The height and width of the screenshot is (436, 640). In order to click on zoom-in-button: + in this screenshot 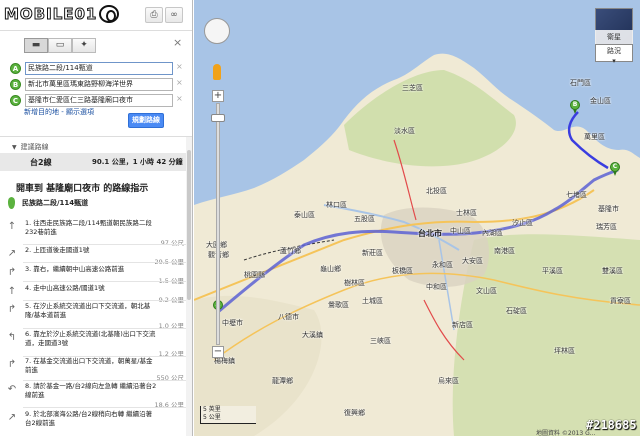, I will do `click(218, 96)`.